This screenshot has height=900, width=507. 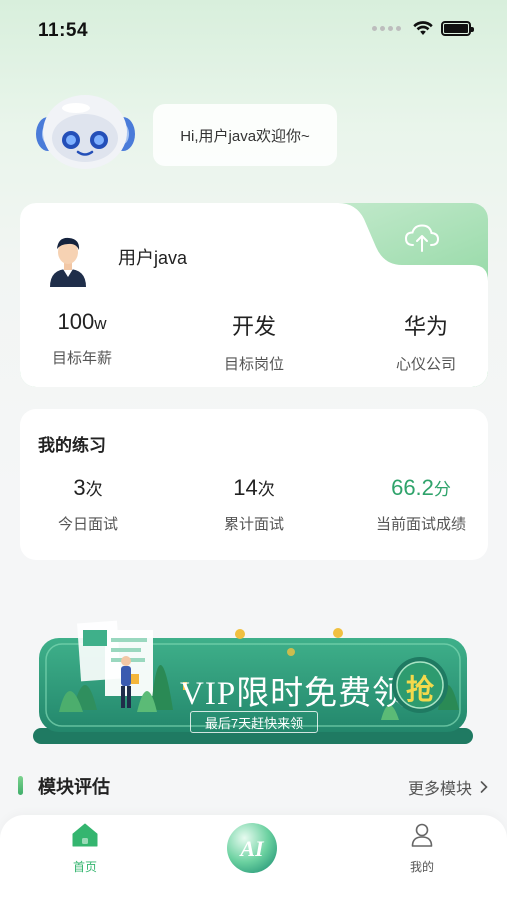 What do you see at coordinates (421, 867) in the screenshot?
I see `tab-mine-label: 我的` at bounding box center [421, 867].